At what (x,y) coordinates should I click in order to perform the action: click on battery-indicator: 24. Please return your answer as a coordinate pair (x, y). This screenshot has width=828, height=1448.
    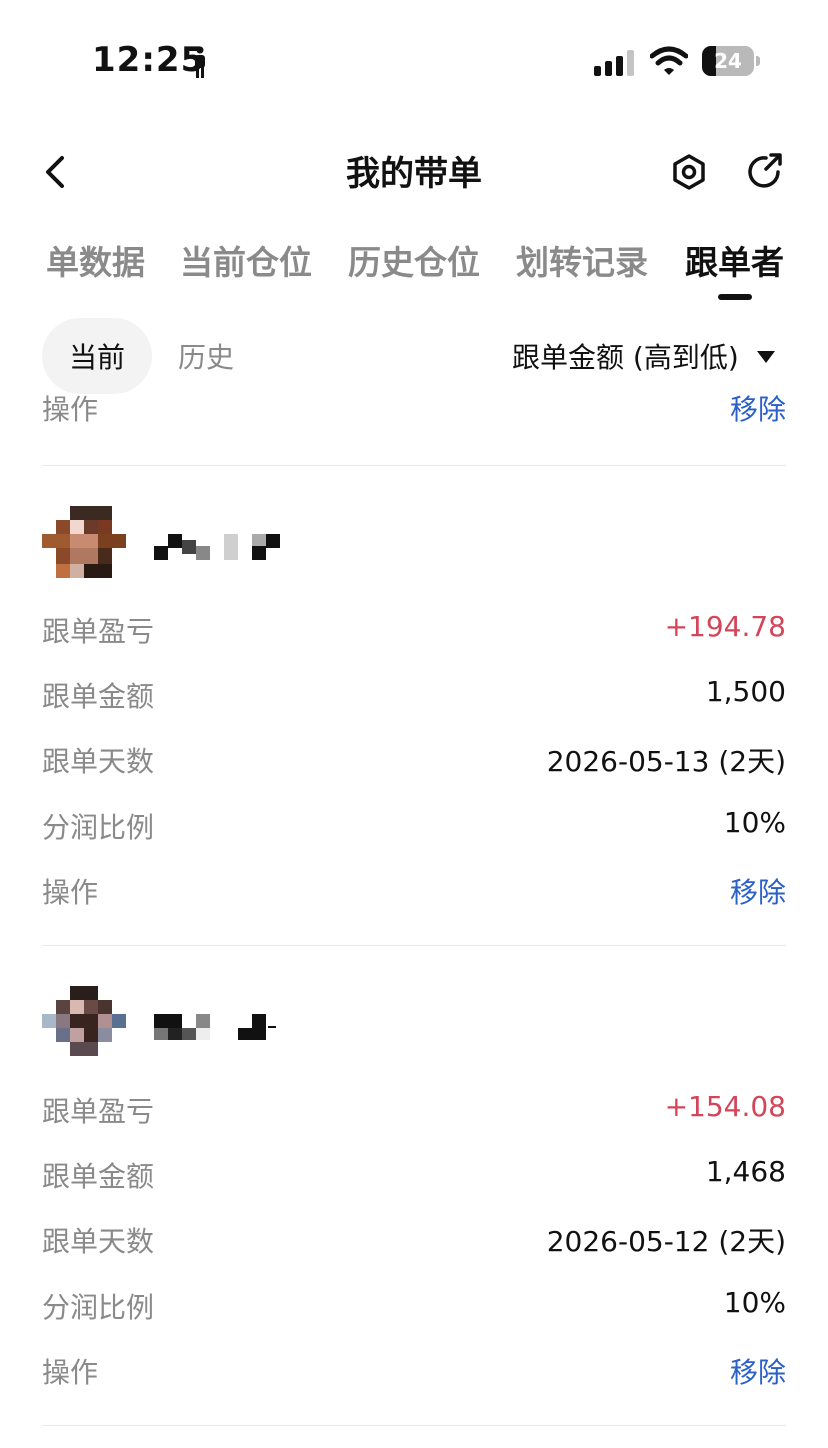
    Looking at the image, I should click on (731, 61).